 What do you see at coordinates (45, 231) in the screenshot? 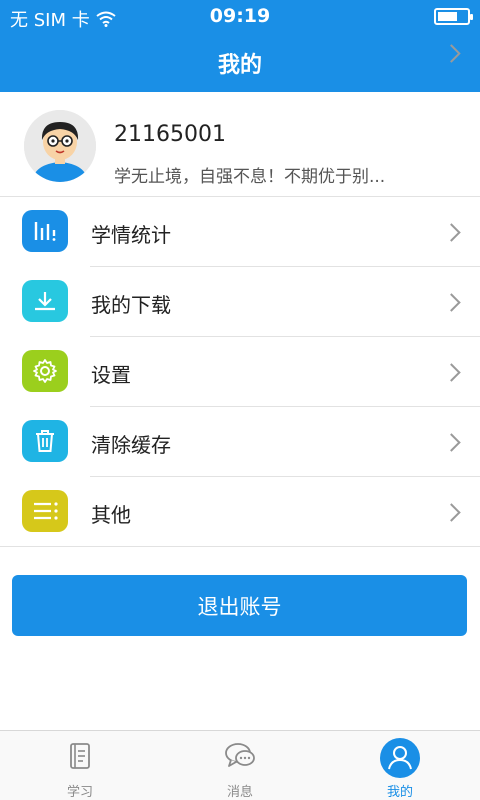
I see `stats-icon` at bounding box center [45, 231].